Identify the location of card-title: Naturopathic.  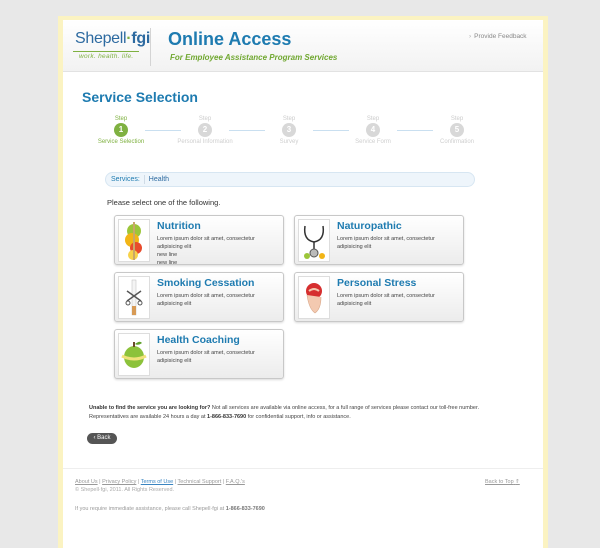
(369, 226).